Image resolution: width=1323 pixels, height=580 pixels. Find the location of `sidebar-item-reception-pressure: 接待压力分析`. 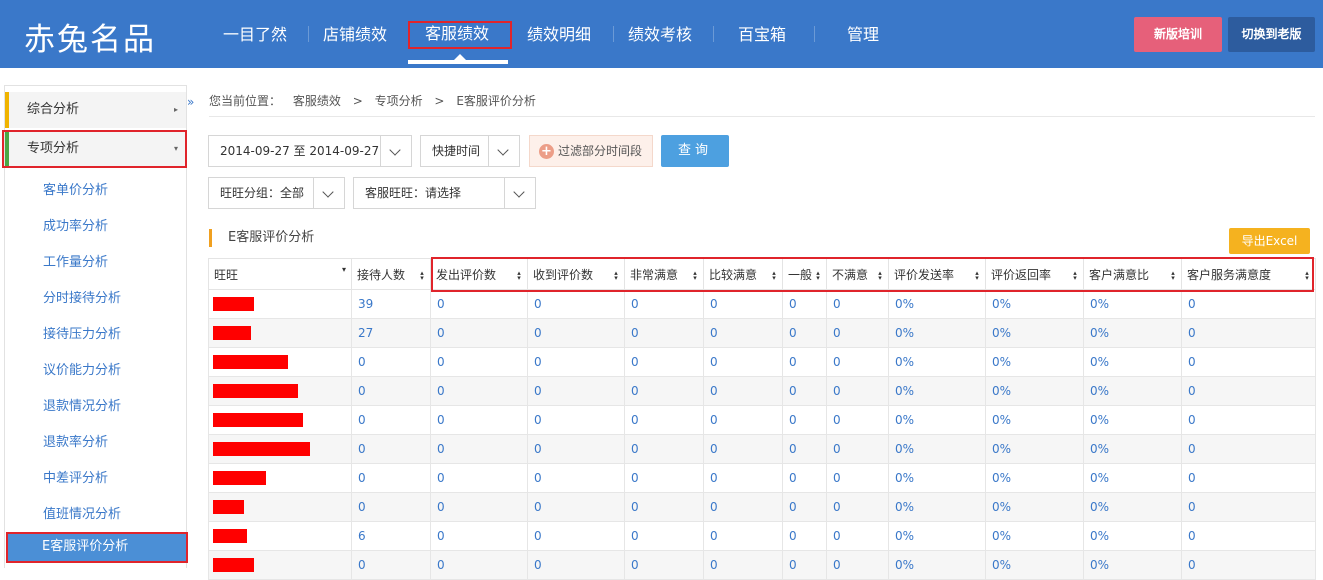

sidebar-item-reception-pressure: 接待压力分析 is located at coordinates (82, 332).